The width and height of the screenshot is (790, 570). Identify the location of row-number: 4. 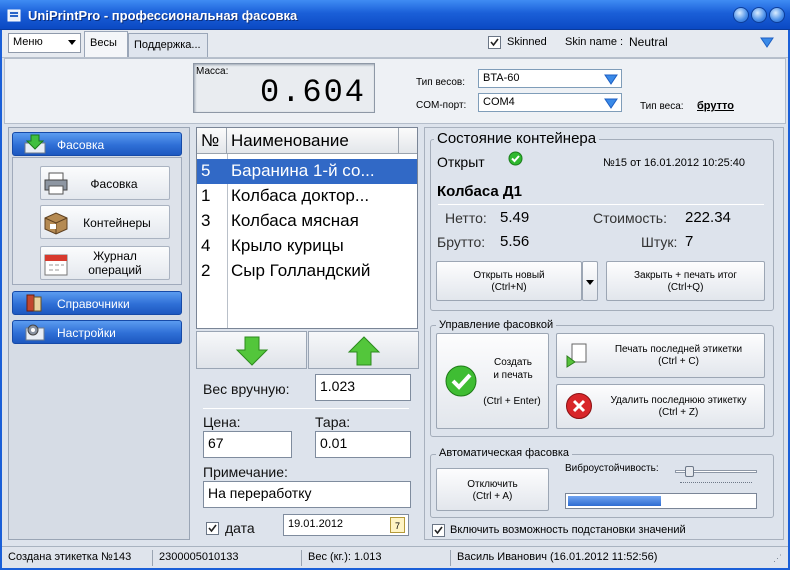
(206, 245).